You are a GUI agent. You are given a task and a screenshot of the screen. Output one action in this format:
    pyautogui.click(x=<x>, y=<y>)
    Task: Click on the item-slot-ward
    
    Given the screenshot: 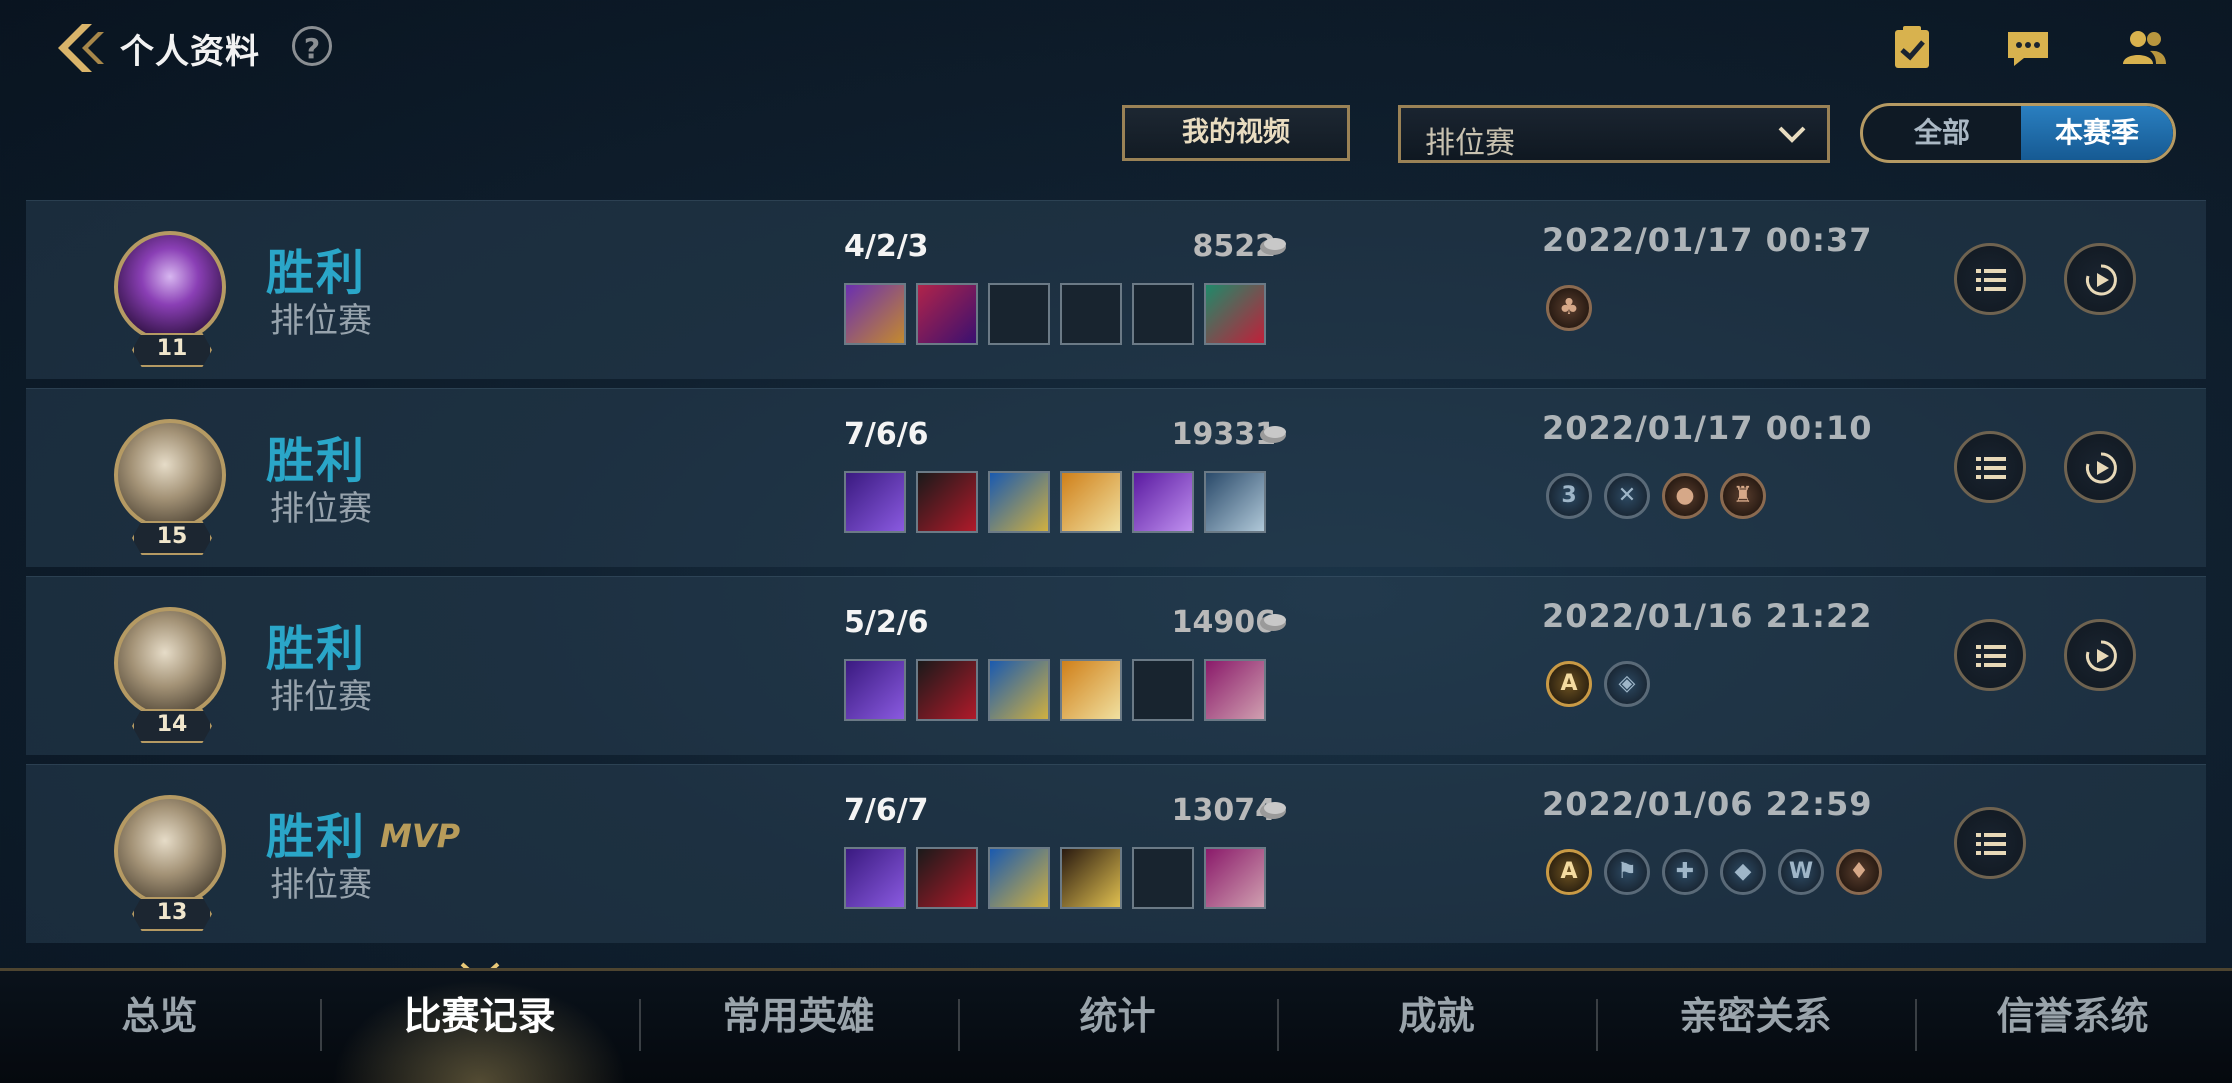 What is the action you would take?
    pyautogui.click(x=1235, y=502)
    